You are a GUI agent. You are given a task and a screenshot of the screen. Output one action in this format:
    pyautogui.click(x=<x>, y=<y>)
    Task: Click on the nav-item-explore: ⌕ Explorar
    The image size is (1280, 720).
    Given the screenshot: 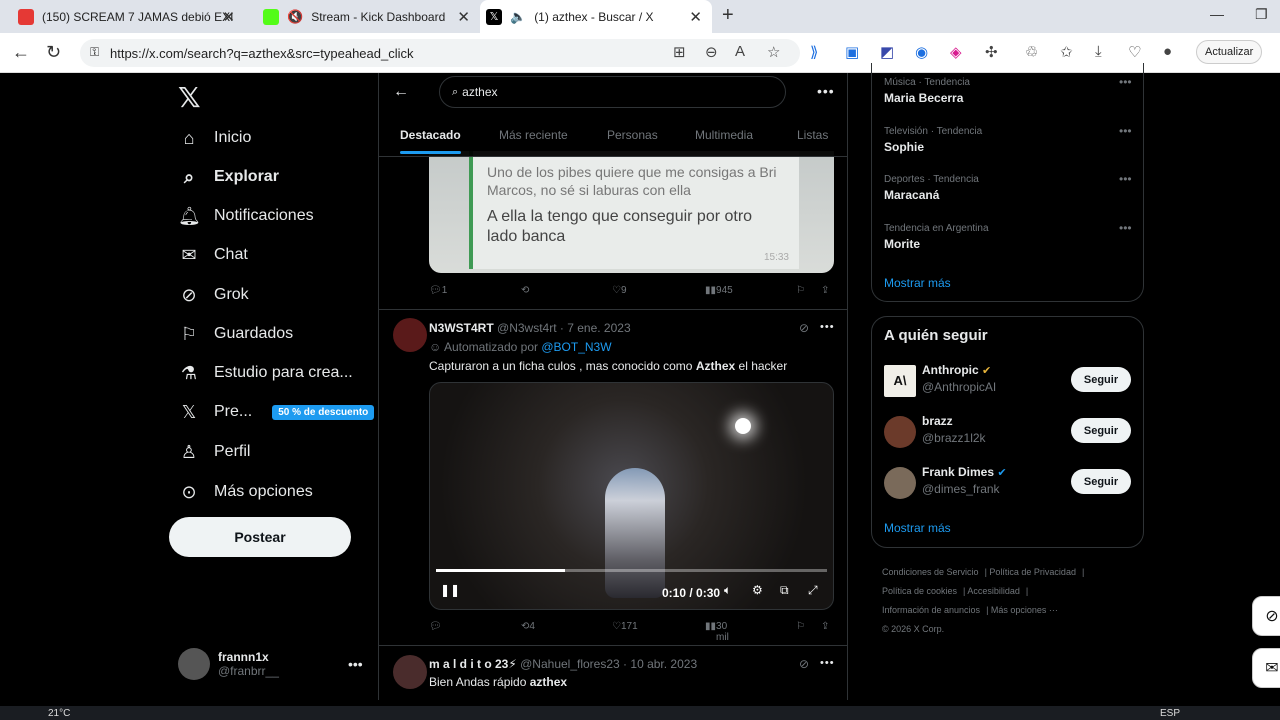 What is the action you would take?
    pyautogui.click(x=228, y=177)
    